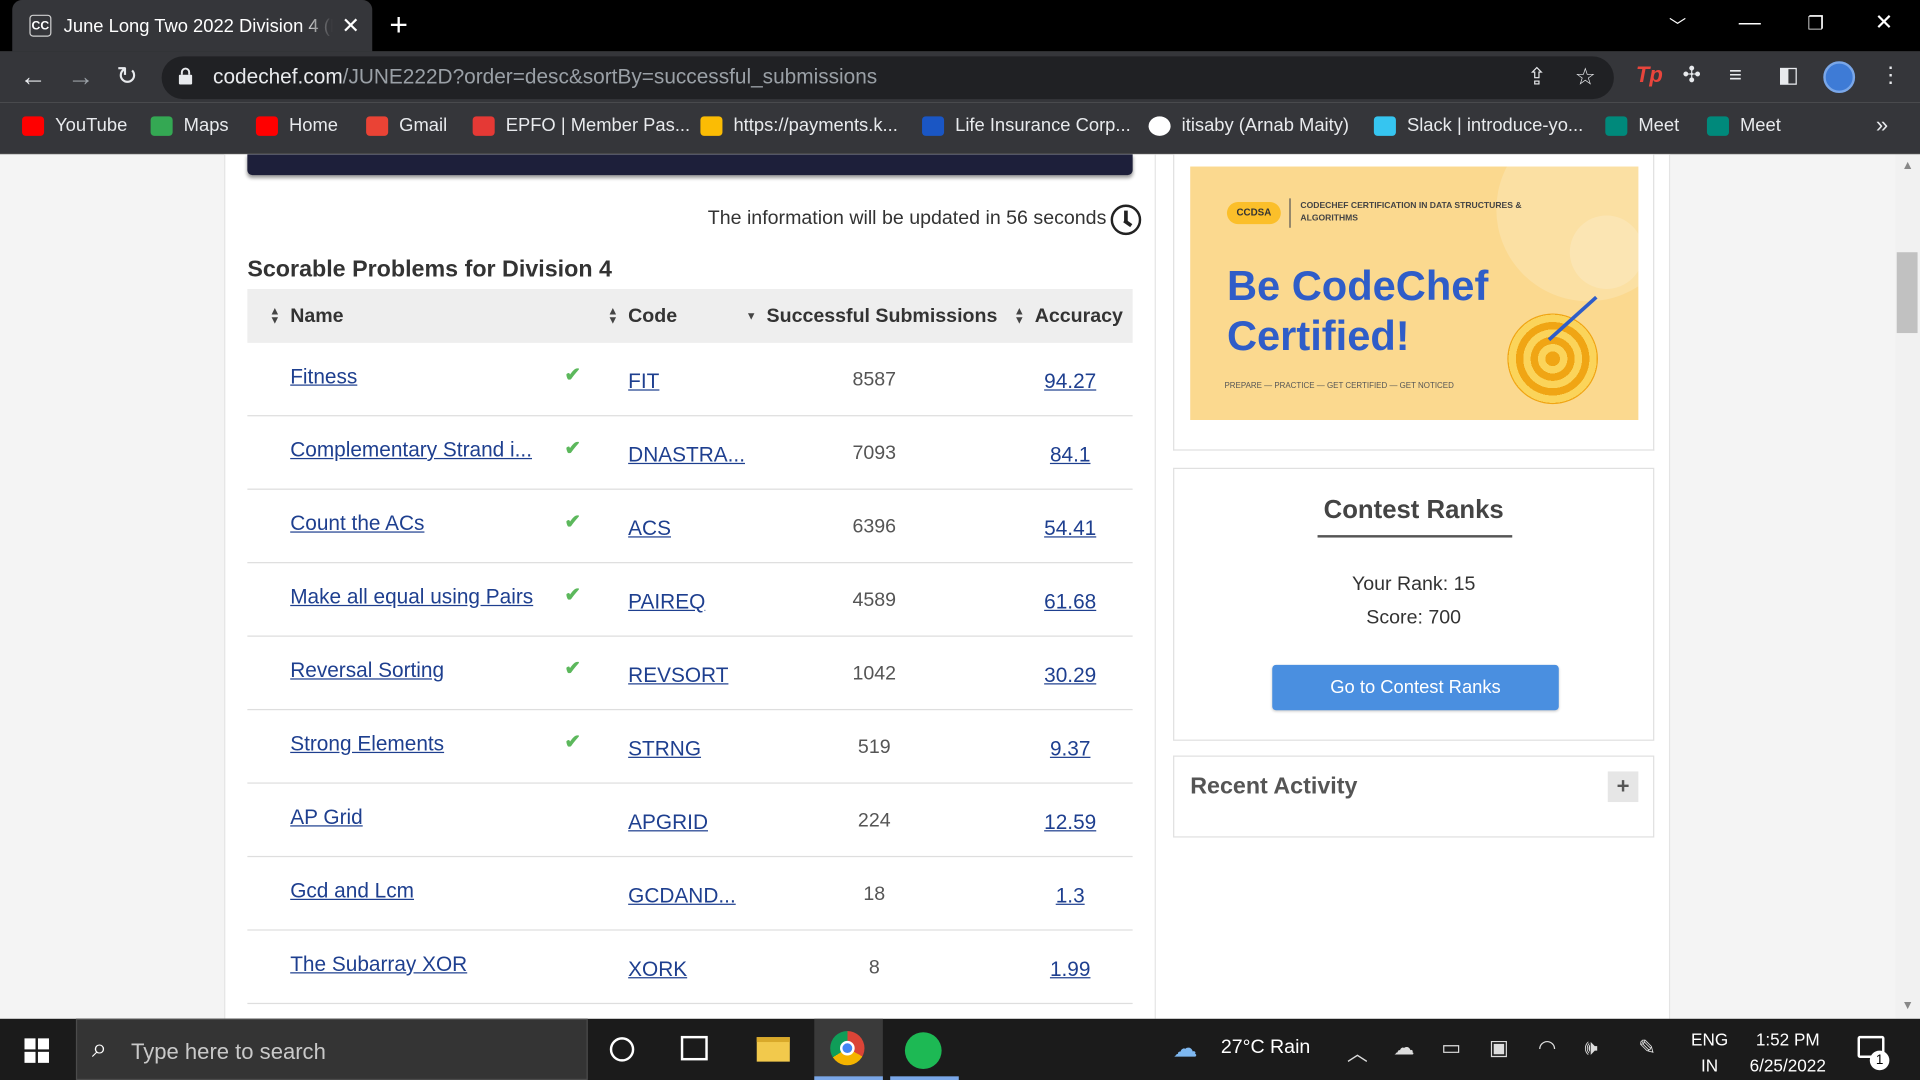 This screenshot has height=1080, width=1920. Describe the element at coordinates (1787, 1052) in the screenshot. I see `taskbar-clock: 1:52 PM 6/25/2022` at that location.